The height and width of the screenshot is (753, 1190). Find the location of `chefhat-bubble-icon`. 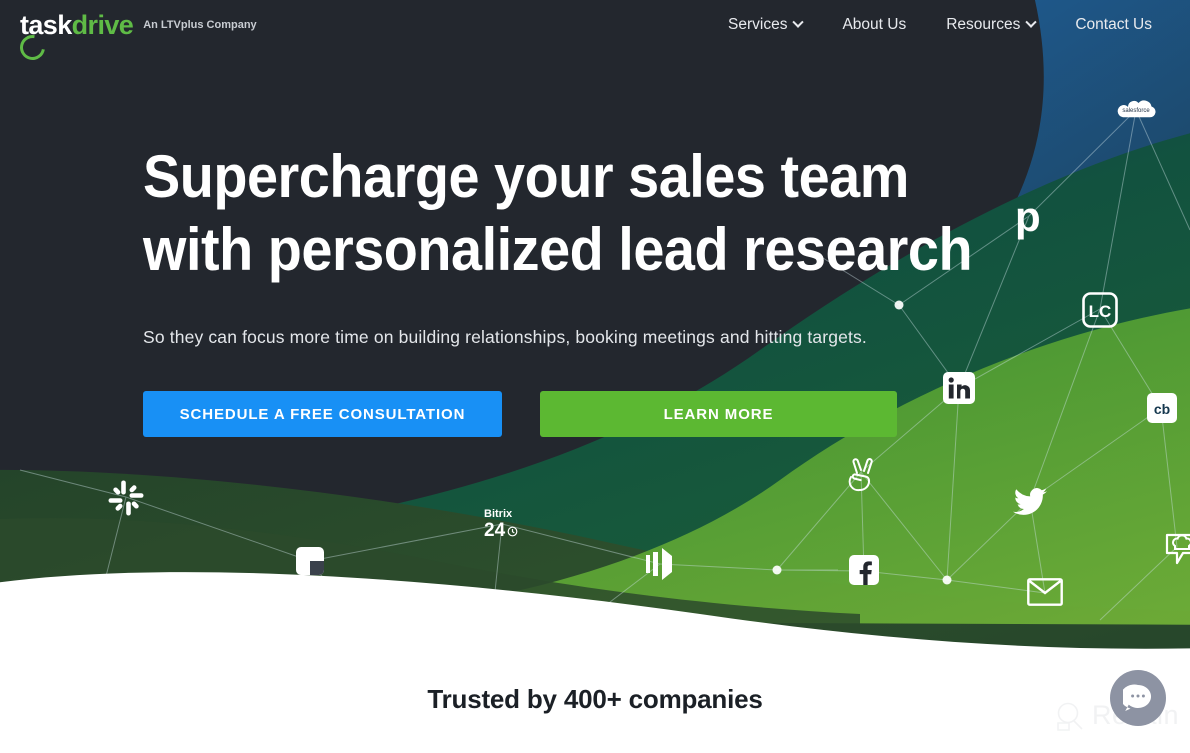

chefhat-bubble-icon is located at coordinates (1177, 552).